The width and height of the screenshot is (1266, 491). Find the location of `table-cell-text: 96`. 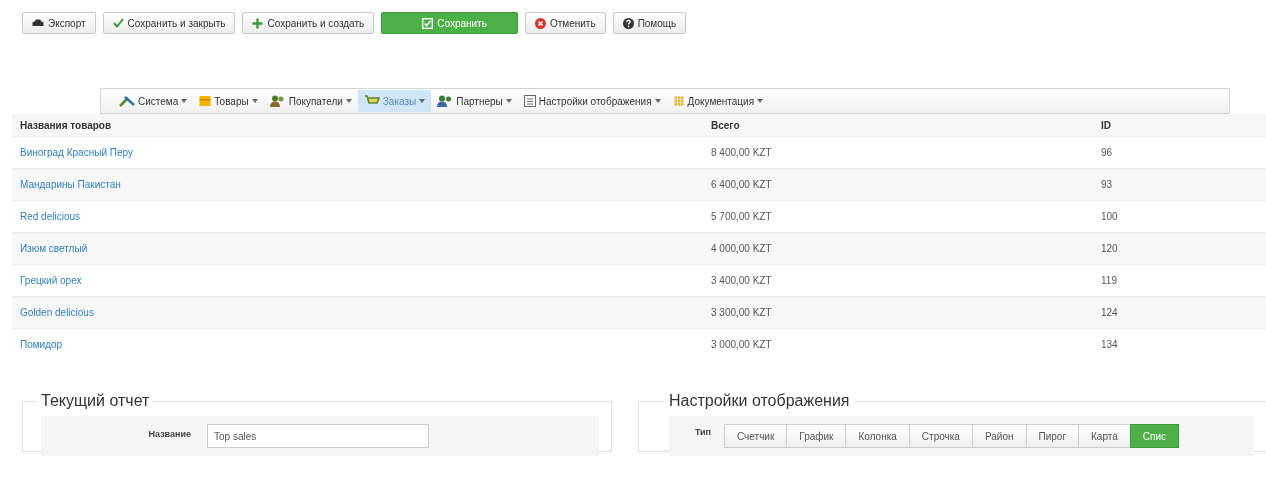

table-cell-text: 96 is located at coordinates (1107, 152).